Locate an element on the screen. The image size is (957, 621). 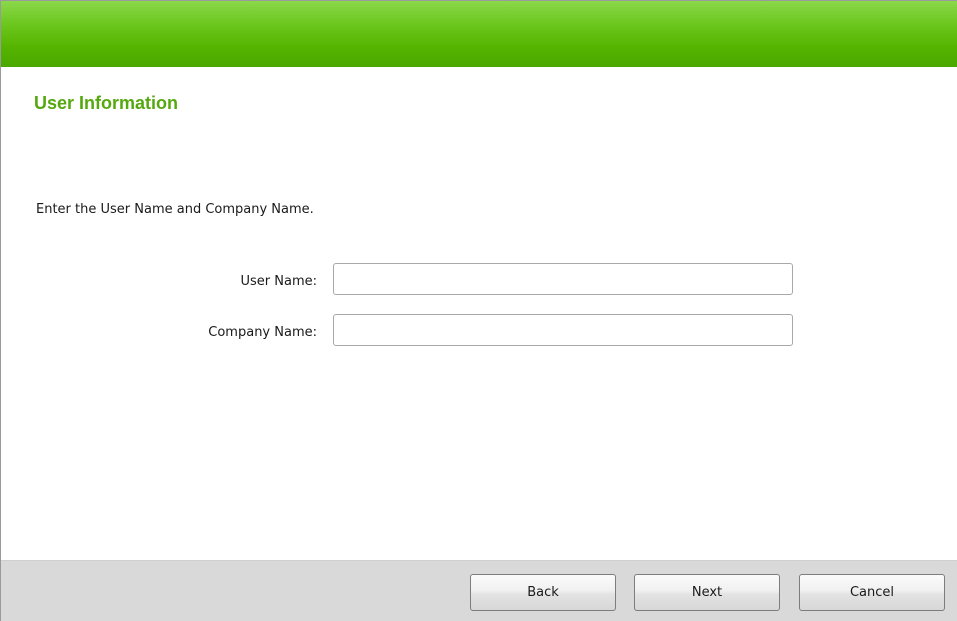
company-name-input is located at coordinates (563, 330).